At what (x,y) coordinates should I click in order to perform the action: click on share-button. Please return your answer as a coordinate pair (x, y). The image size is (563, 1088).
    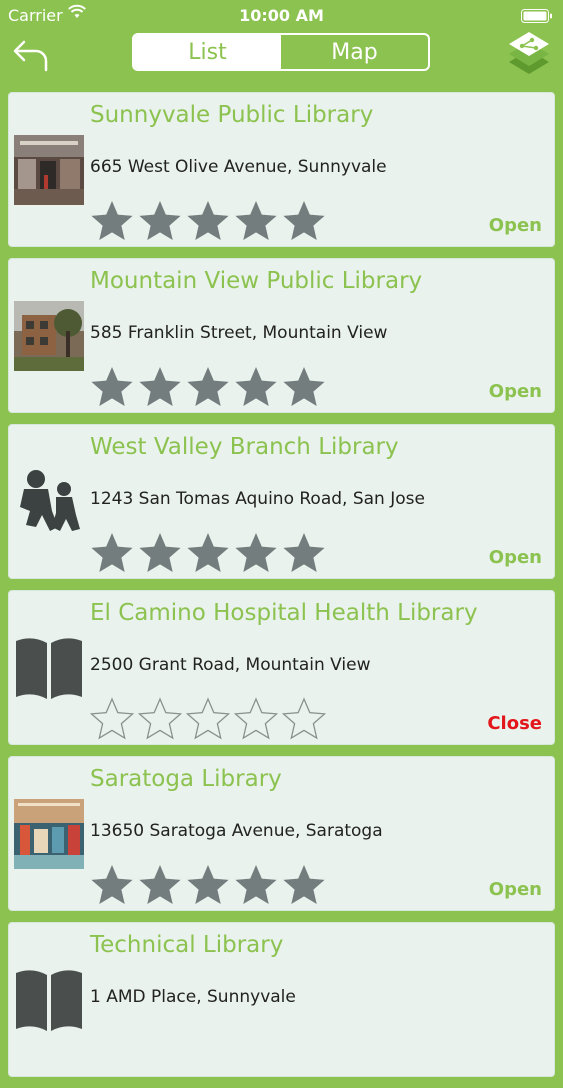
    Looking at the image, I should click on (529, 54).